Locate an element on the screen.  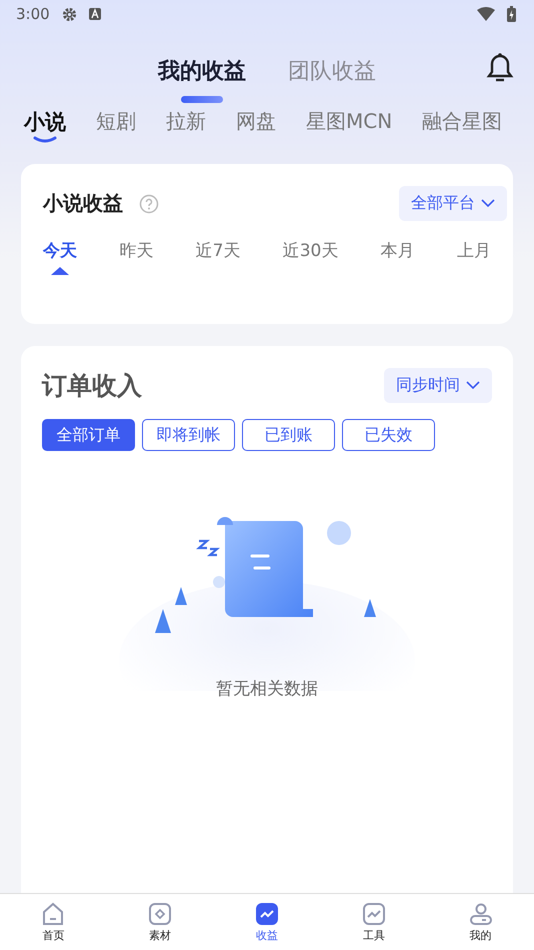
period-tab: 今天 is located at coordinates (60, 250).